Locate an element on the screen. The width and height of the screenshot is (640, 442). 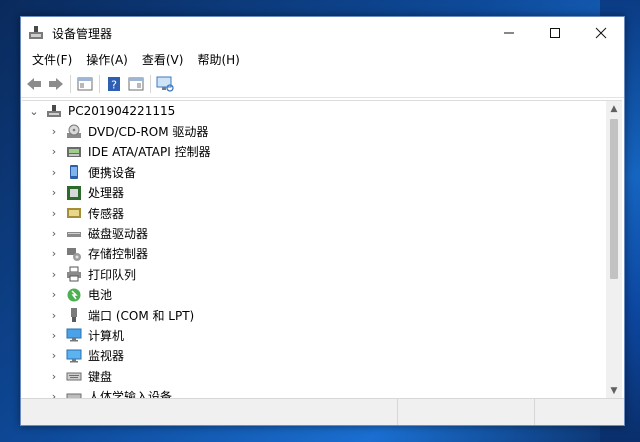
close-button is located at coordinates (601, 33).